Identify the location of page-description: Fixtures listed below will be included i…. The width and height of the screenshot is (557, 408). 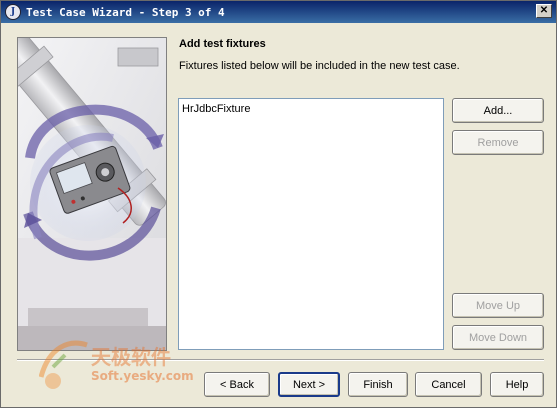
(319, 66).